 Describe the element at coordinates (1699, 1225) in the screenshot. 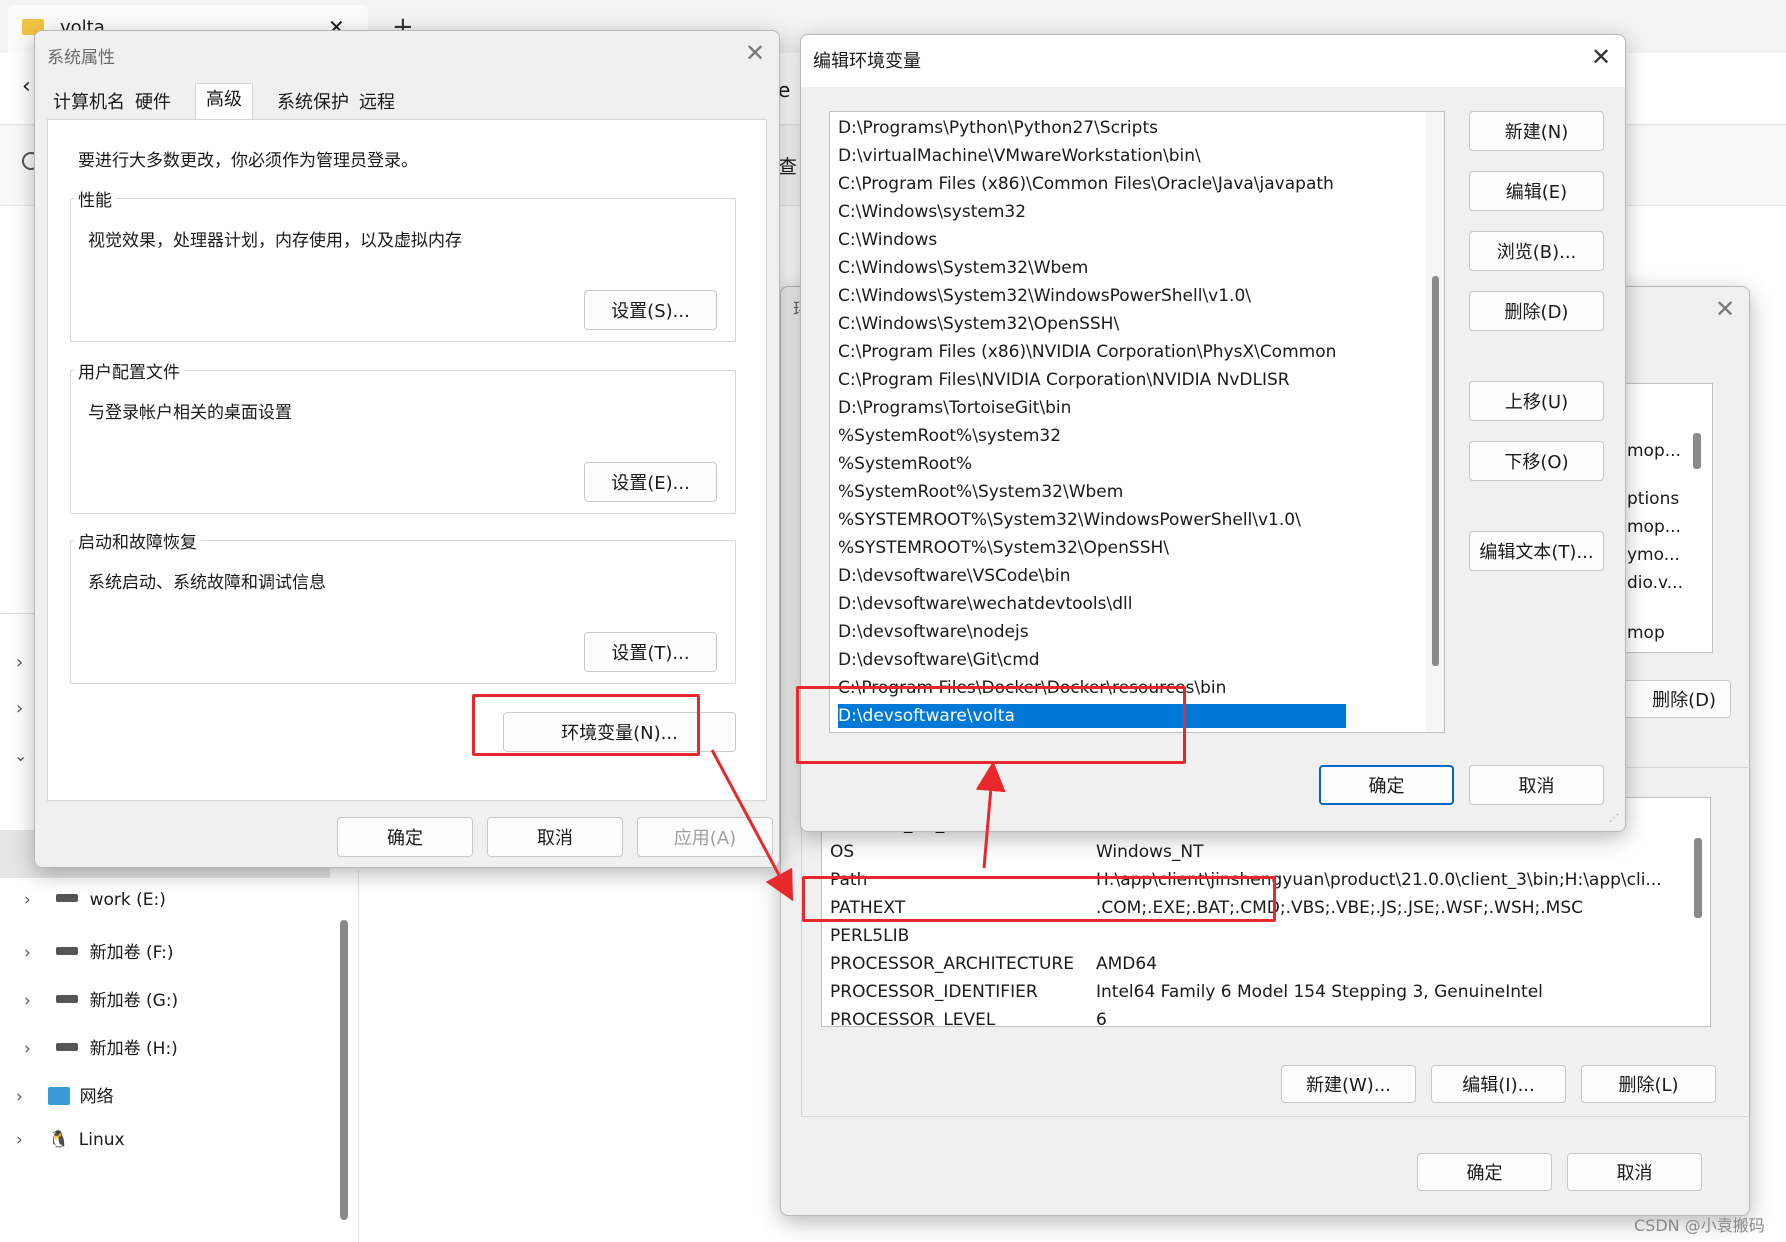

I see `watermark: CSDN @小袁搬码` at that location.